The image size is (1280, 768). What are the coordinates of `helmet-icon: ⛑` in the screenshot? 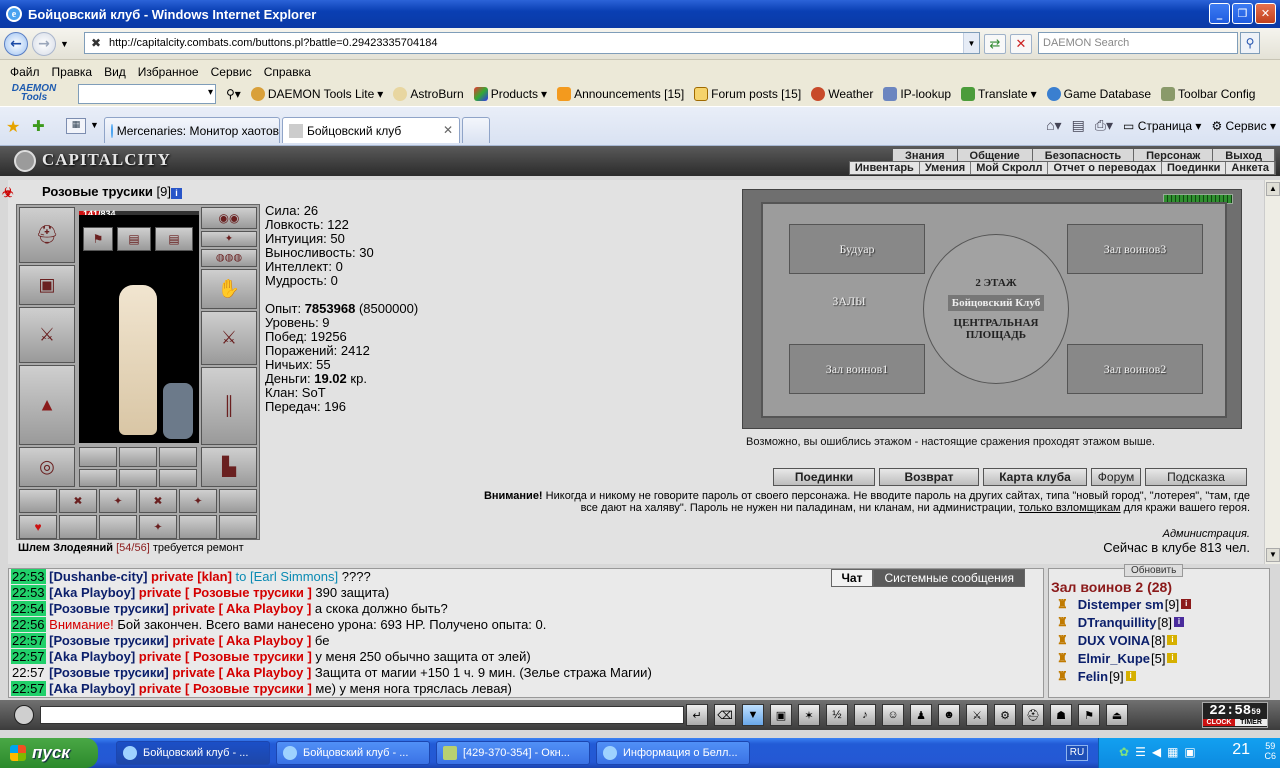 It's located at (1033, 715).